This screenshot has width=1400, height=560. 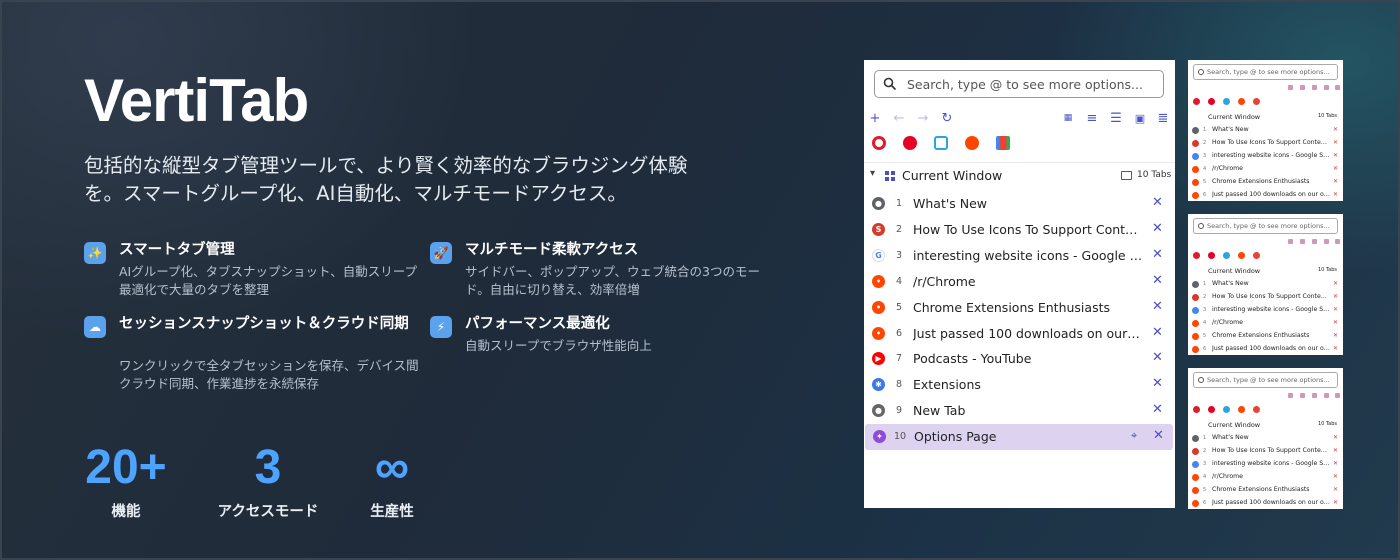 I want to click on tab-row: • 4/r/Chrome ✕, so click(x=1019, y=282).